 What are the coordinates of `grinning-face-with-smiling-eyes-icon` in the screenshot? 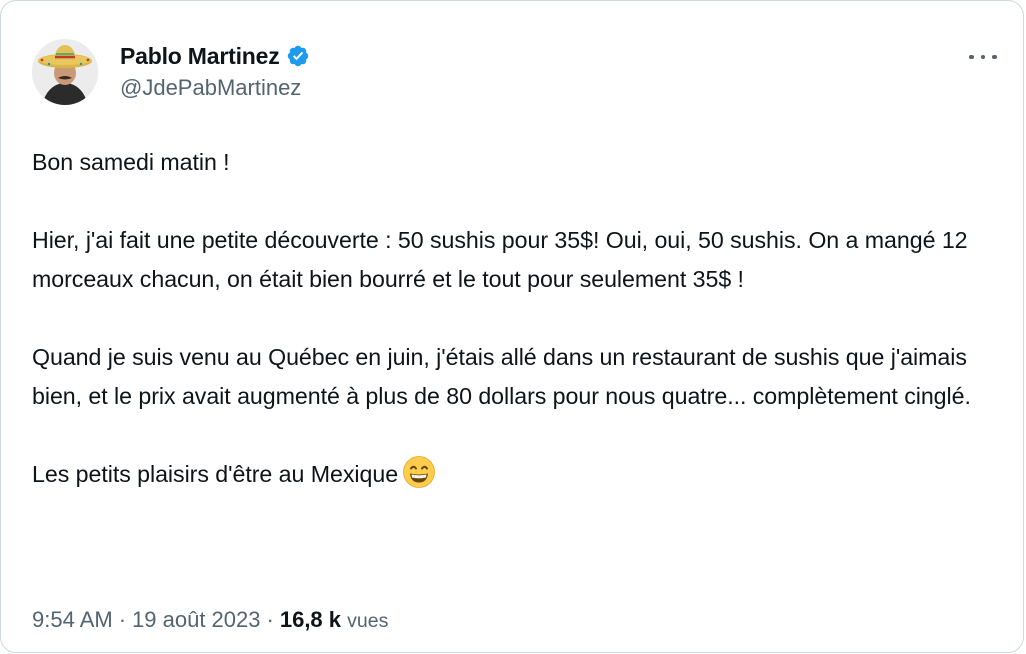 It's located at (419, 472).